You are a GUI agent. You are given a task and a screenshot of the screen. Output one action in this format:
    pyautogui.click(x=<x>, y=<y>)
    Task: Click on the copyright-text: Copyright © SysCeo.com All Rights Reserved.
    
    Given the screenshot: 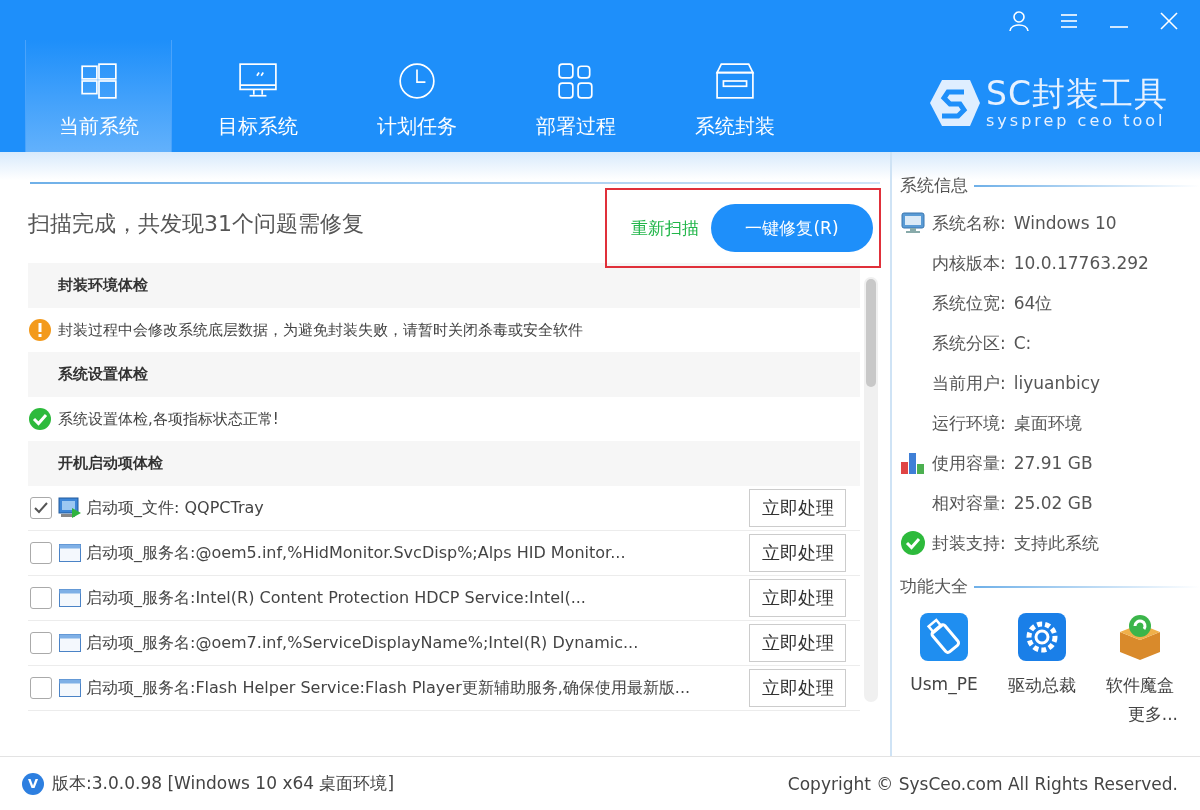 What is the action you would take?
    pyautogui.click(x=982, y=783)
    